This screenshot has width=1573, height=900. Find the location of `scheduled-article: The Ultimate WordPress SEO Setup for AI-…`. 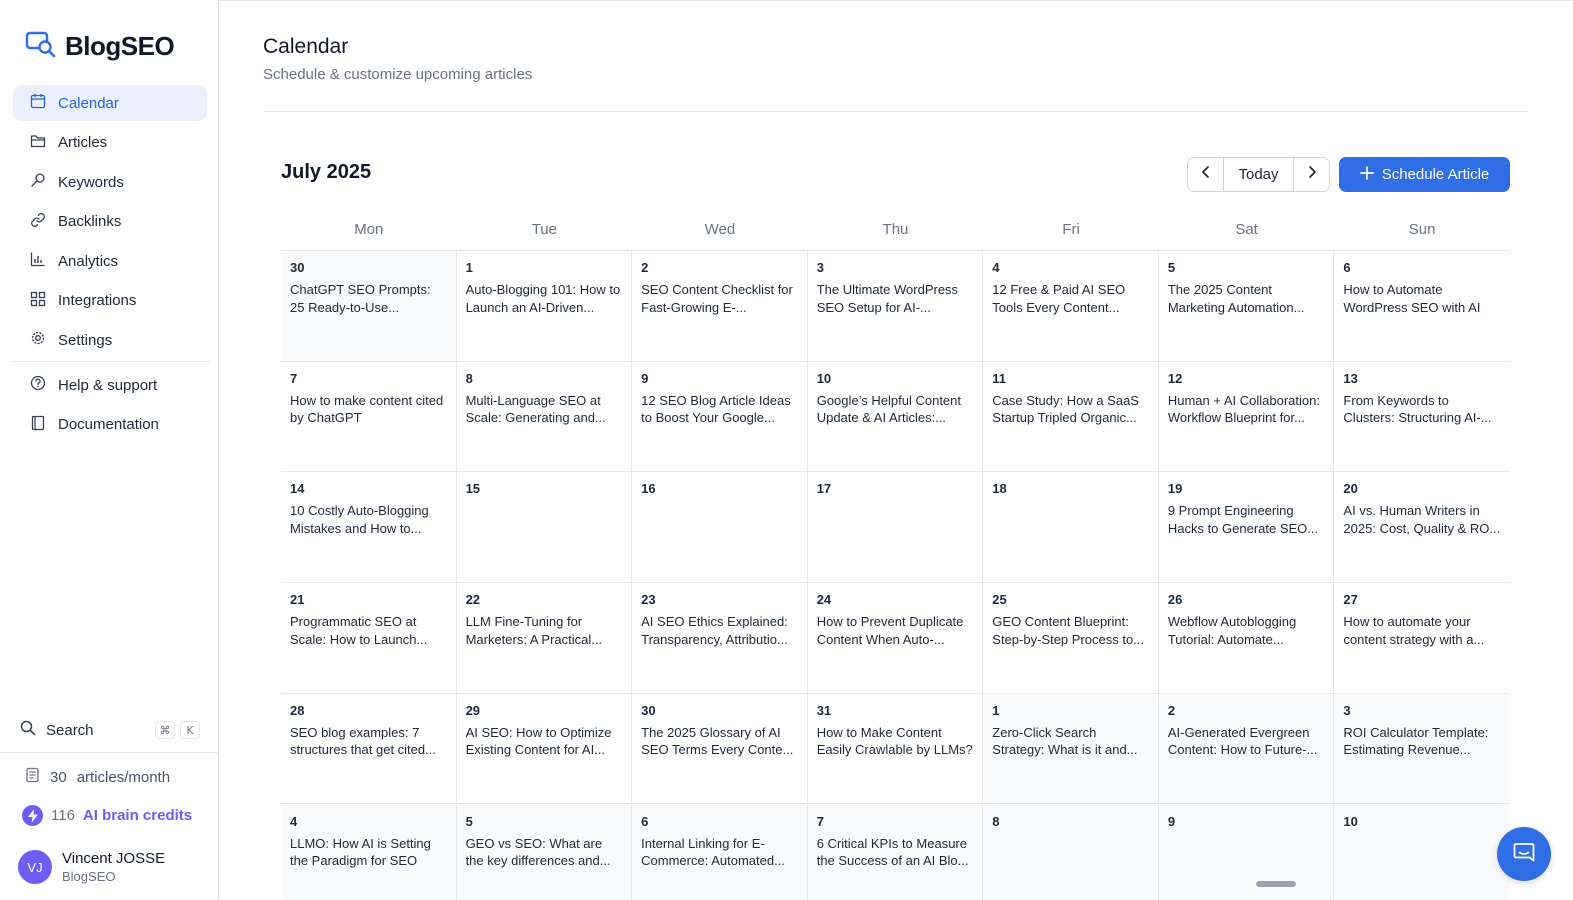

scheduled-article: The Ultimate WordPress SEO Setup for AI-… is located at coordinates (896, 298).